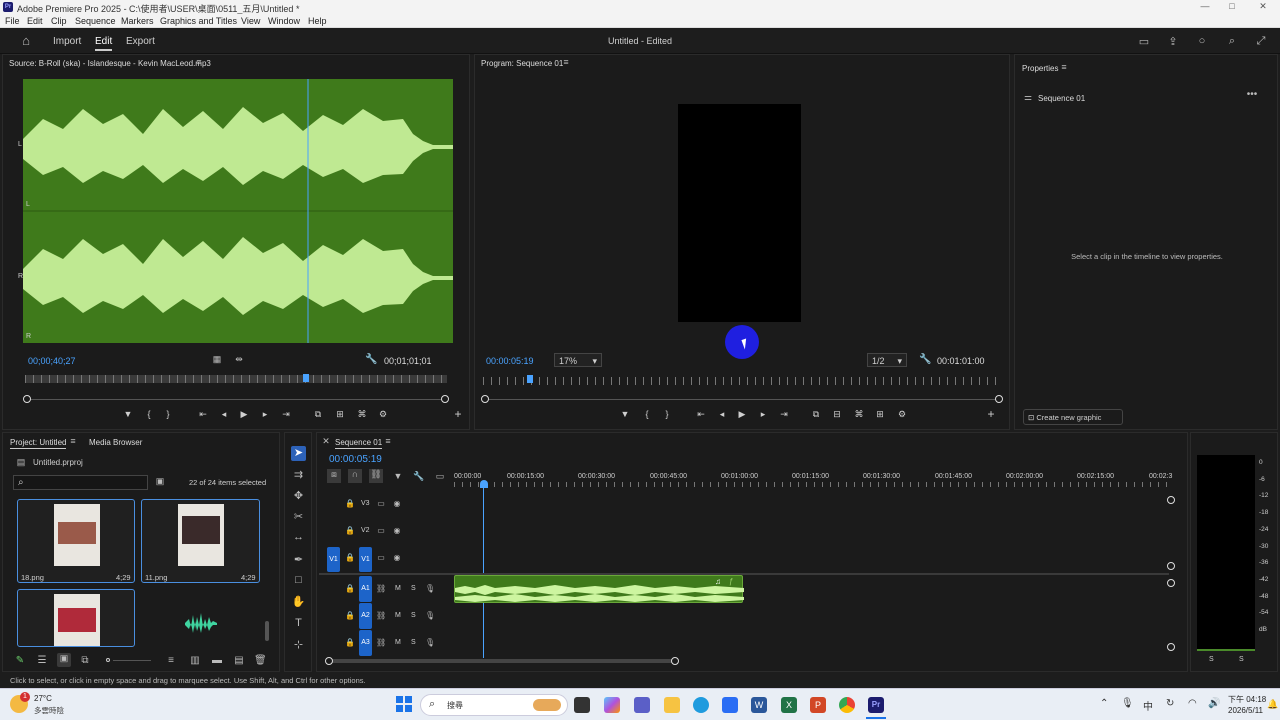 The width and height of the screenshot is (1280, 720). What do you see at coordinates (108, 660) in the screenshot?
I see `zoom-slider-handle` at bounding box center [108, 660].